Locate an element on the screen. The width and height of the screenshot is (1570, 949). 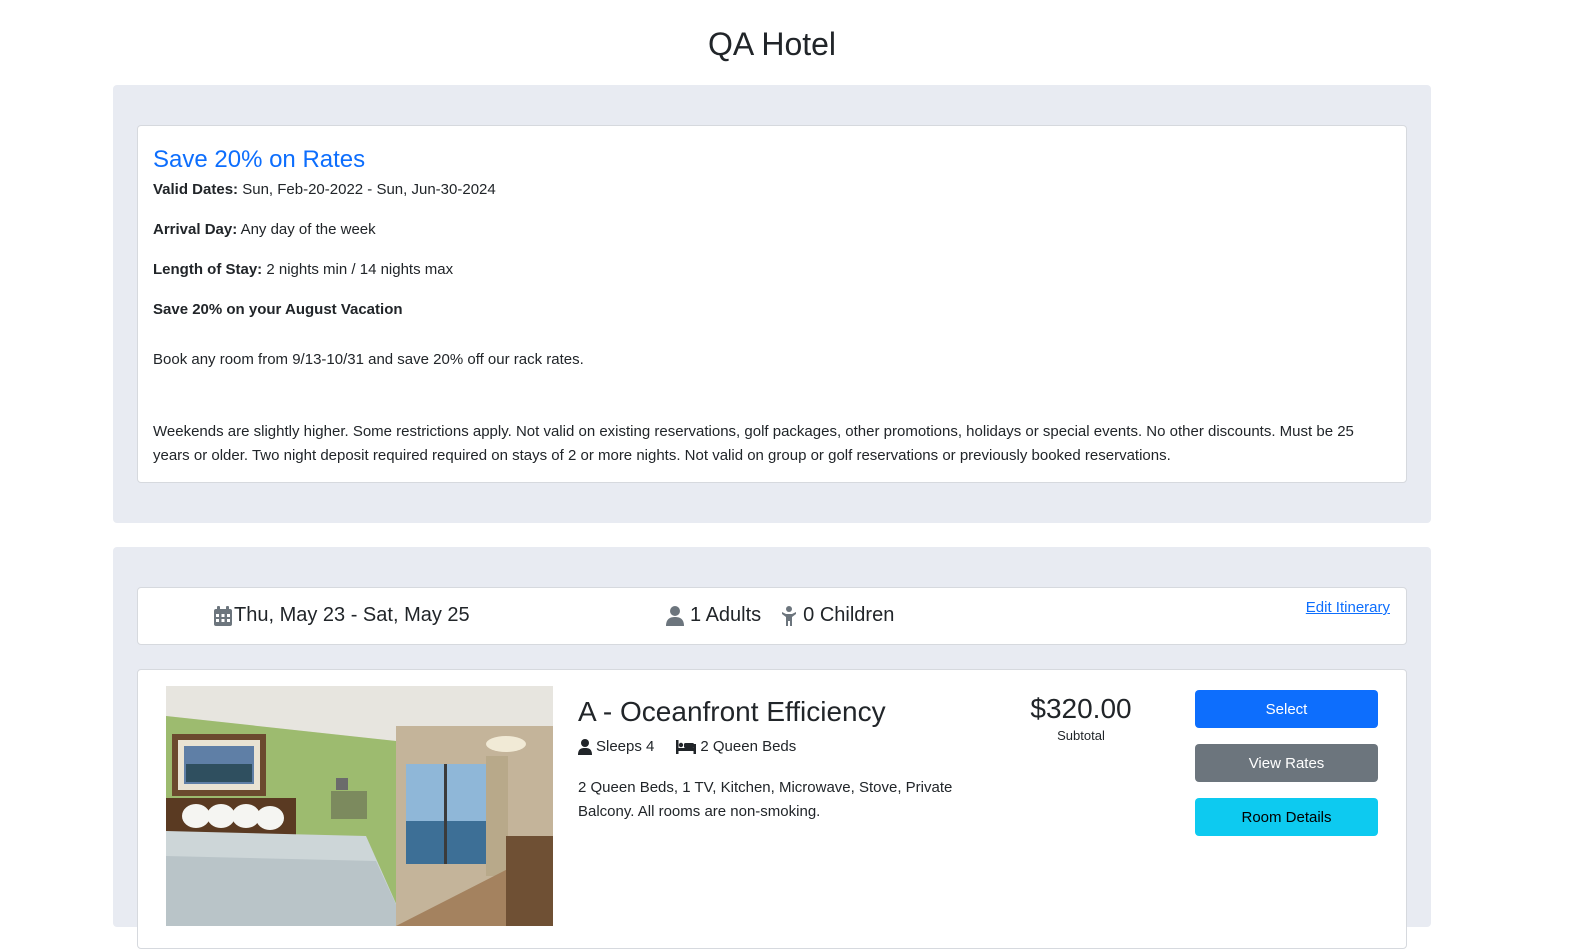
select-button: Select is located at coordinates (1286, 709).